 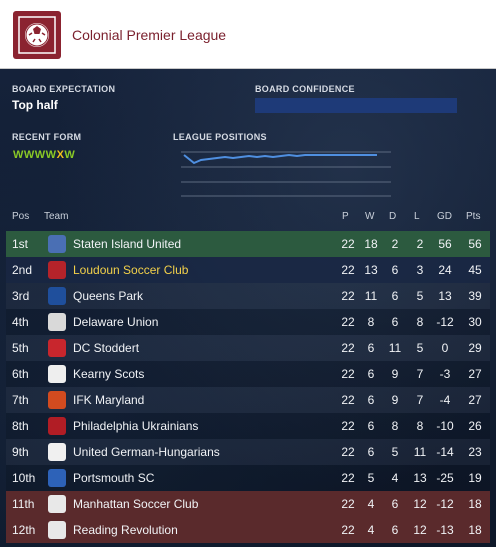 What do you see at coordinates (20, 400) in the screenshot?
I see `cell-pos: 7th` at bounding box center [20, 400].